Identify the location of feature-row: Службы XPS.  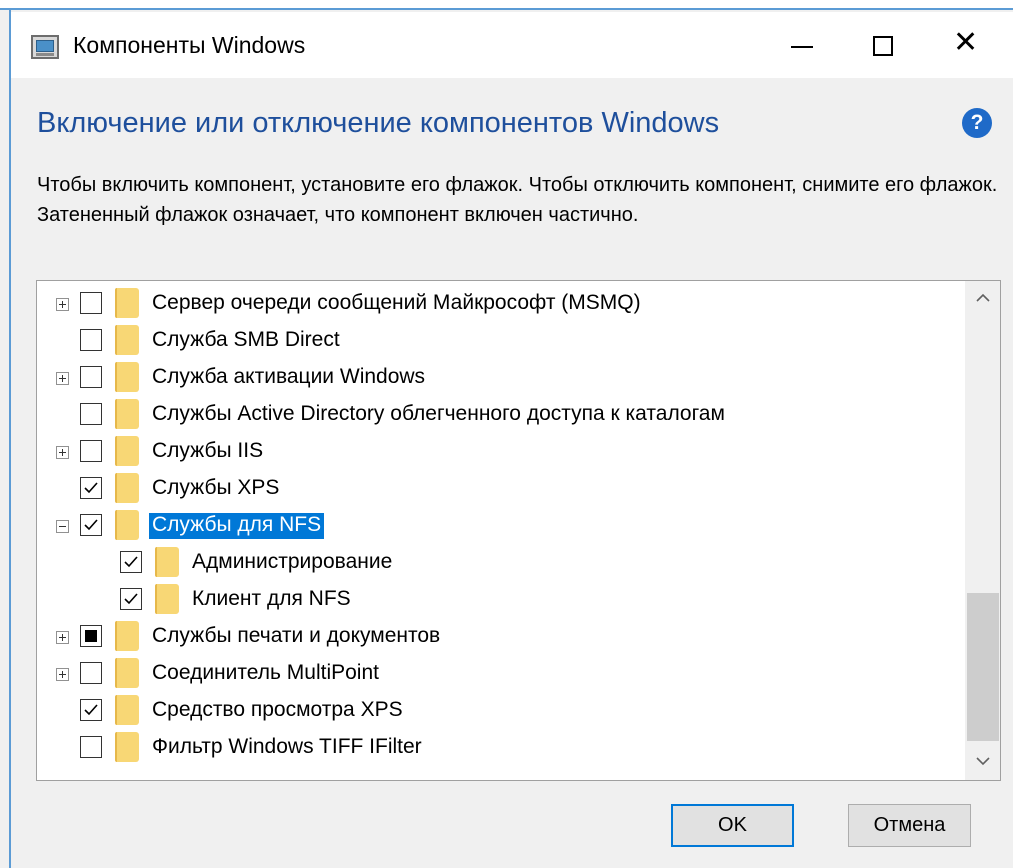
(501, 488).